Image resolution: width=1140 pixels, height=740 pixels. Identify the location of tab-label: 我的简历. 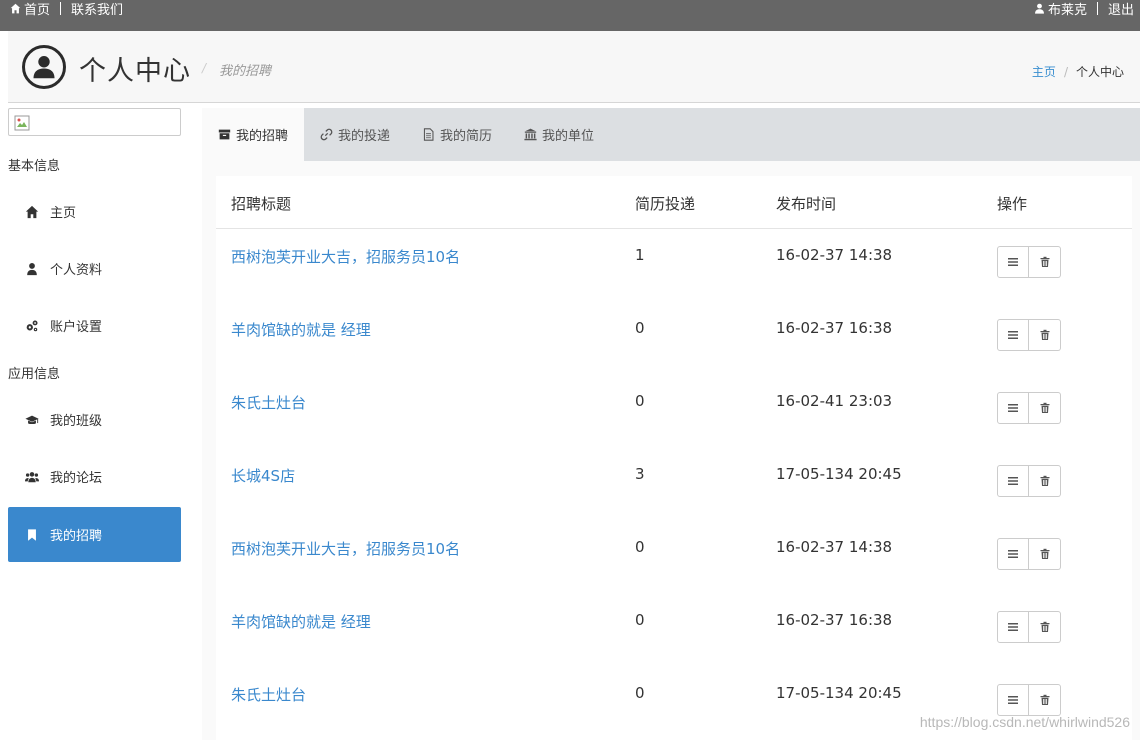
(466, 136).